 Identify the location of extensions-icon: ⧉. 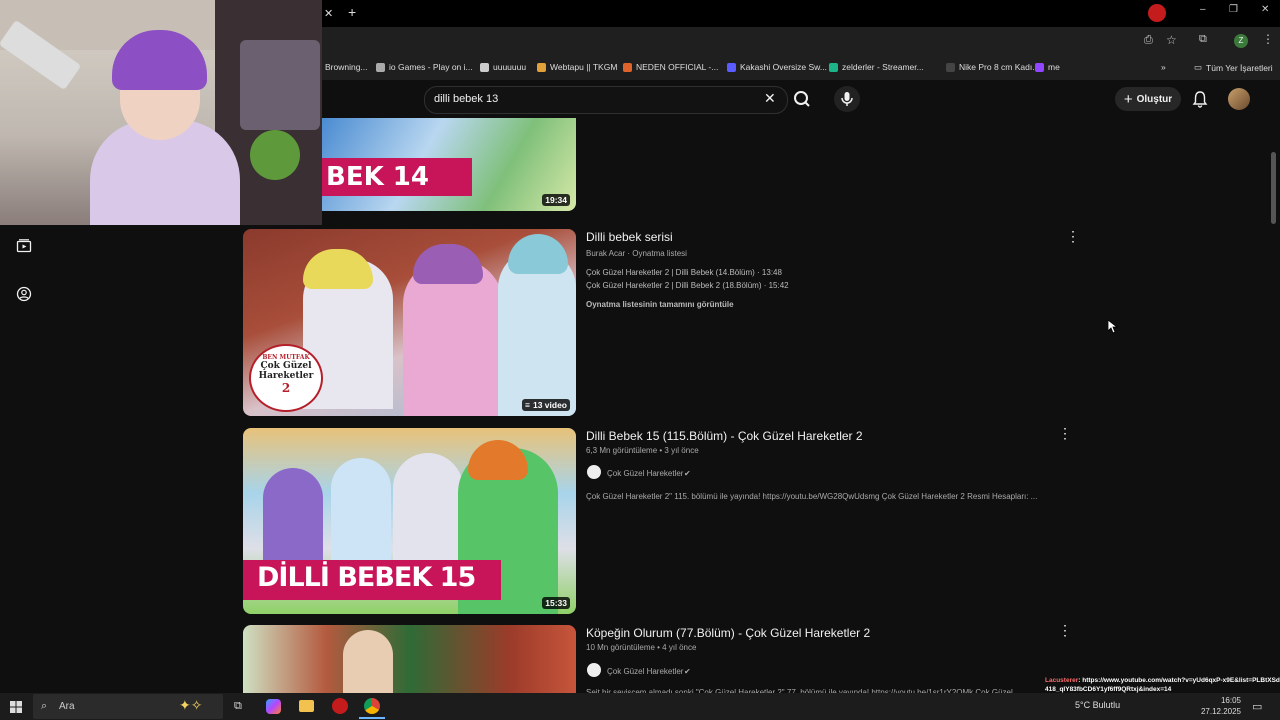
(1203, 39).